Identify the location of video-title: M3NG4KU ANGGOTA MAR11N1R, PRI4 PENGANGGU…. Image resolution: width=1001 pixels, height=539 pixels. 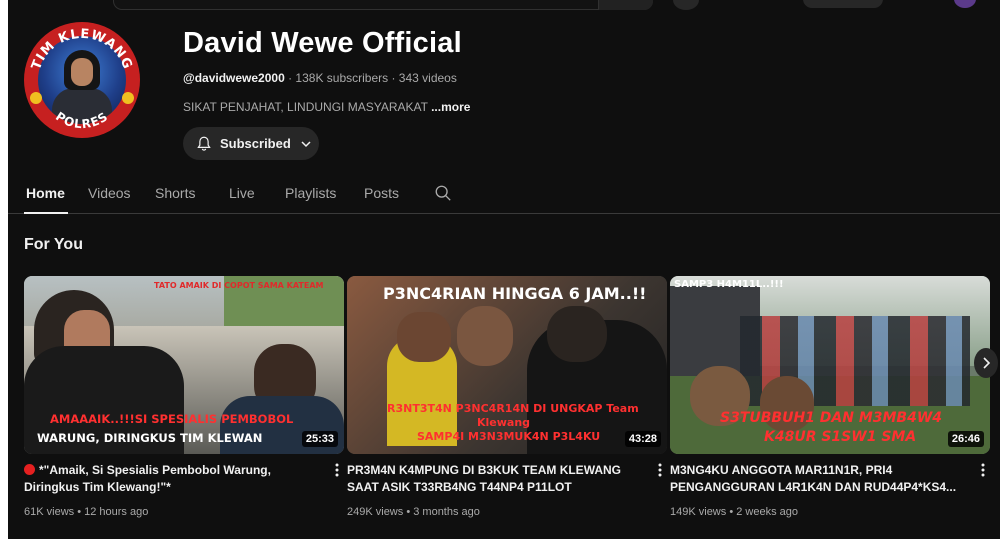
(815, 479).